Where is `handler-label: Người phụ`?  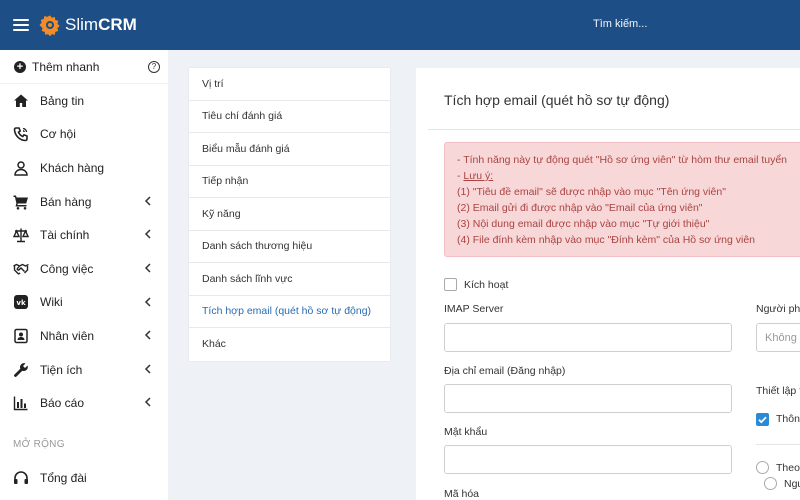
handler-label: Người phụ is located at coordinates (778, 309).